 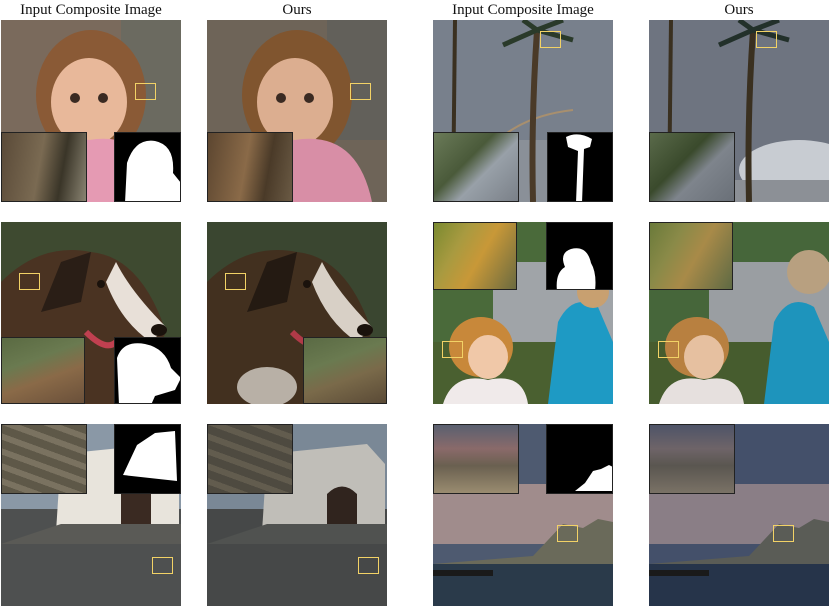 What do you see at coordinates (691, 256) in the screenshot?
I see `children-ours-zoom-inset` at bounding box center [691, 256].